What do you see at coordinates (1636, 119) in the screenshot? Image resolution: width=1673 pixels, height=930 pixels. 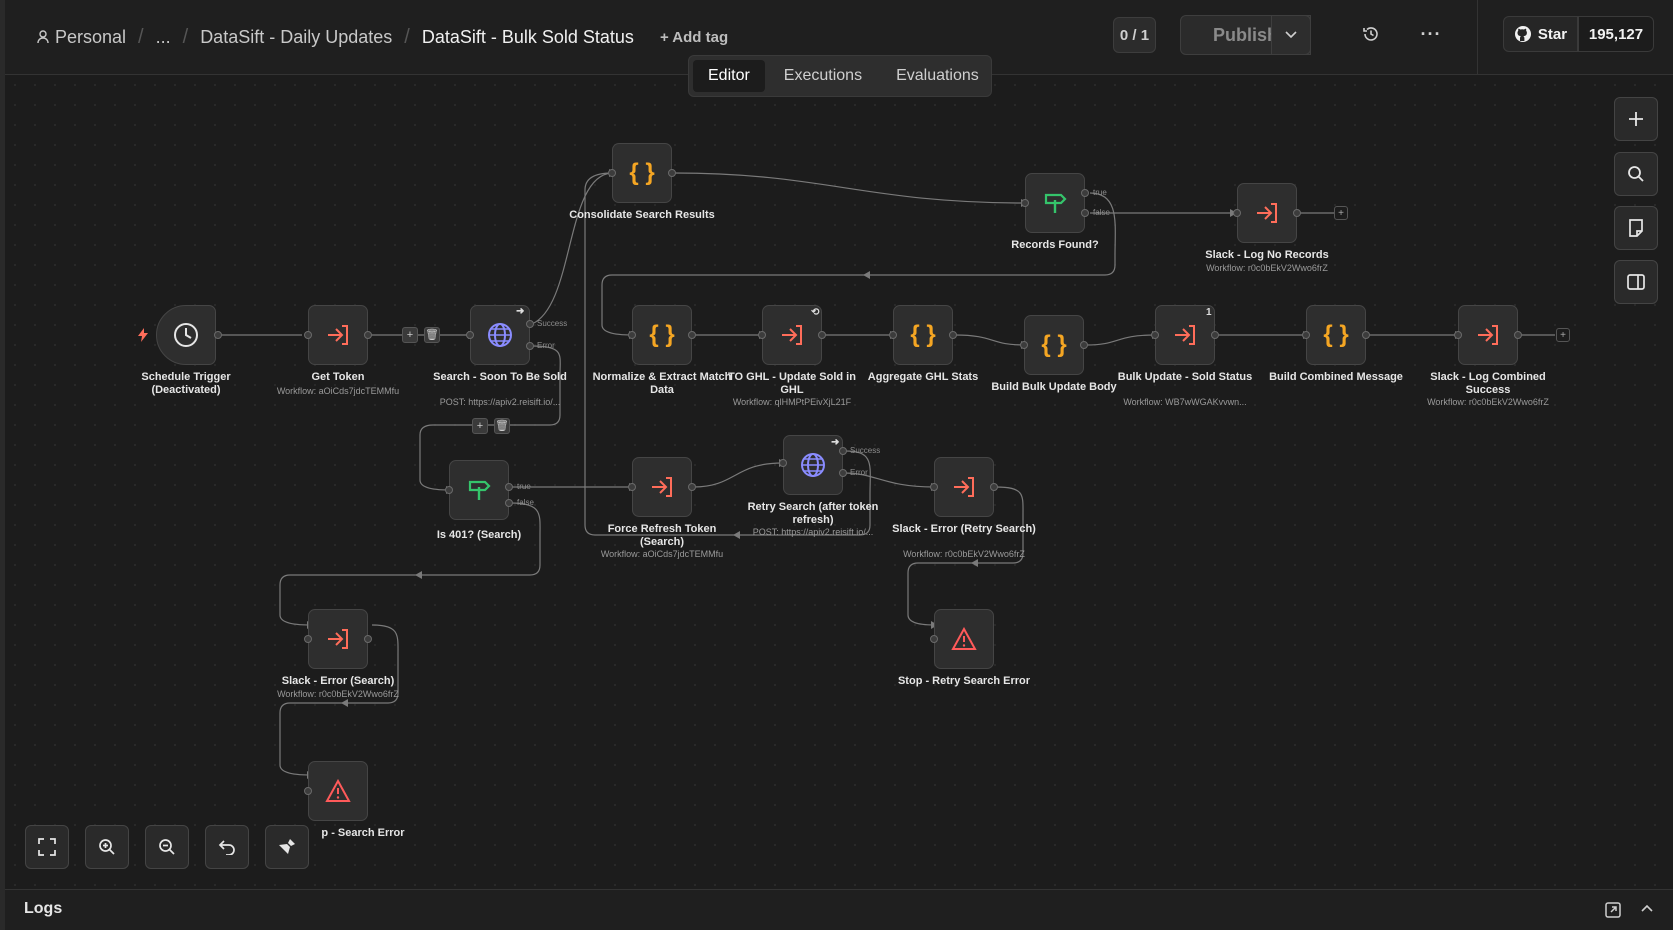 I see `add-node-panel-button` at bounding box center [1636, 119].